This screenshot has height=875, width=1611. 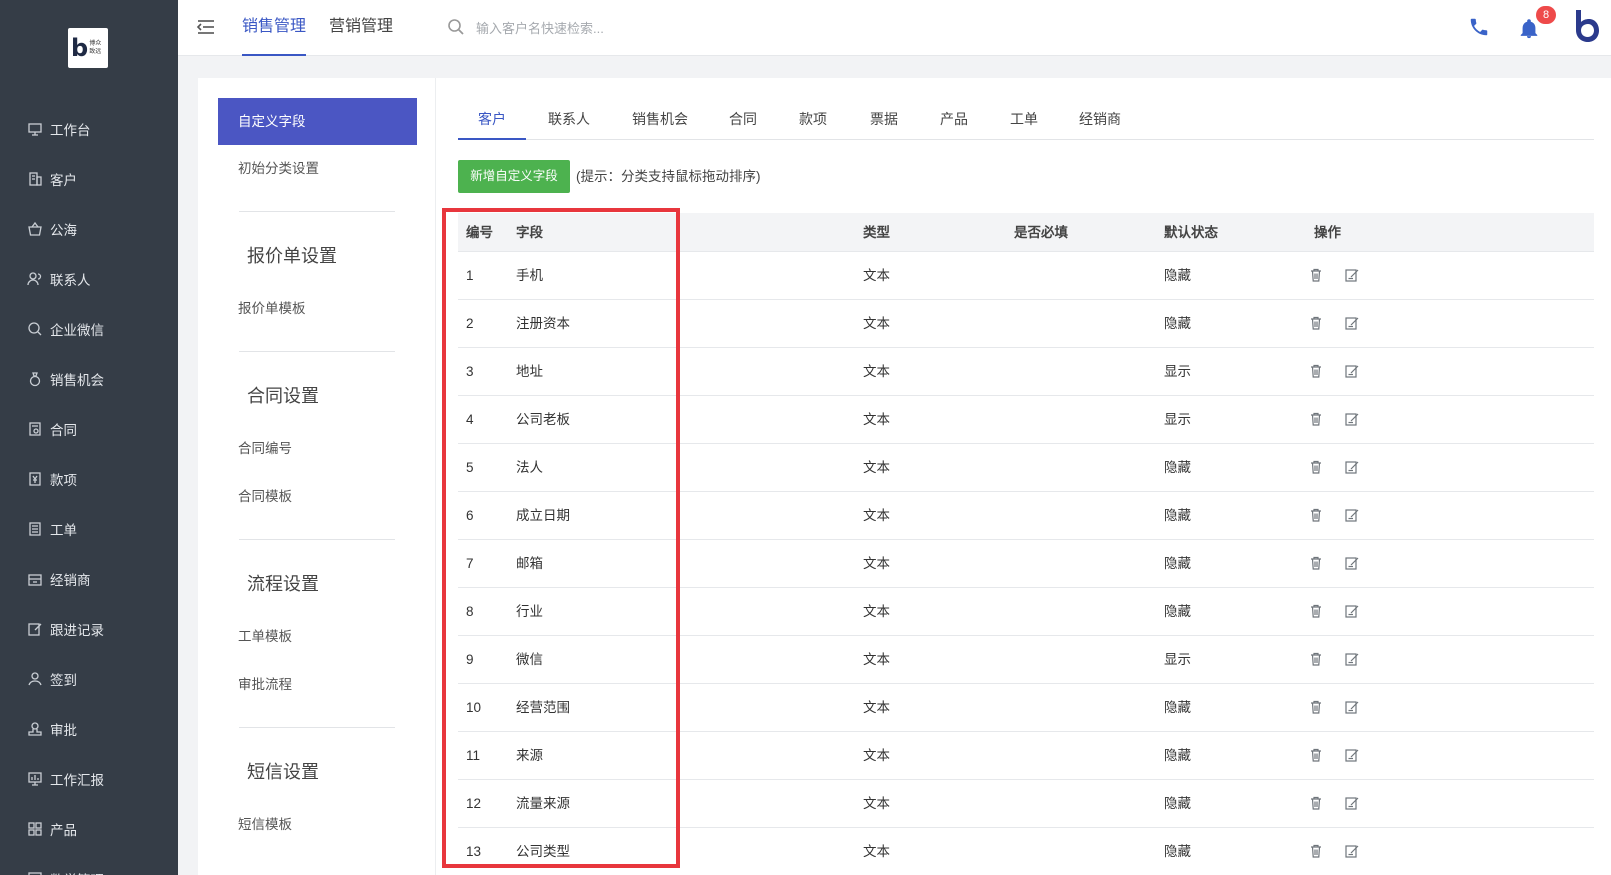 I want to click on menu-collapse-icon, so click(x=206, y=27).